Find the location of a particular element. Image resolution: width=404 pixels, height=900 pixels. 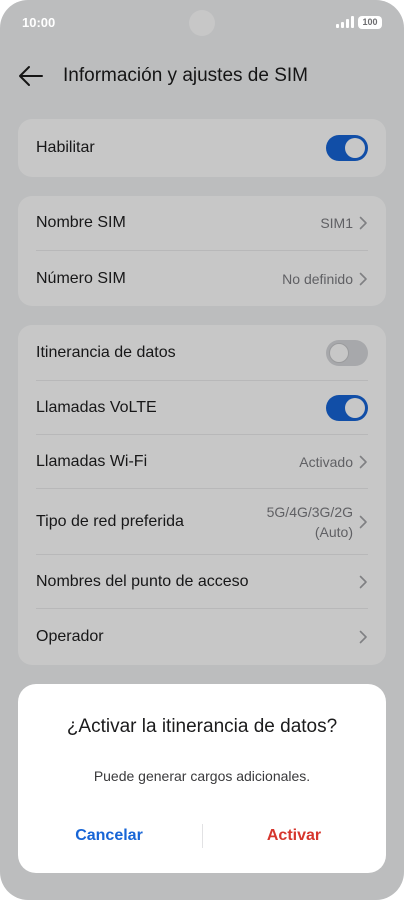

status-bar: 10:00 100 is located at coordinates (202, 22).